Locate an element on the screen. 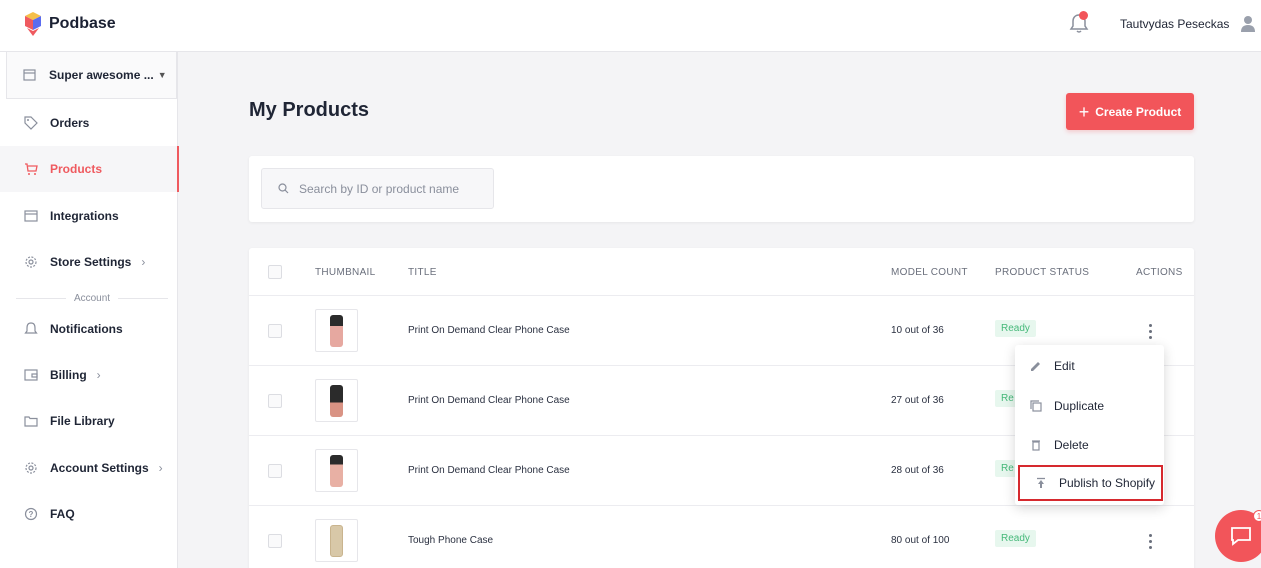 The width and height of the screenshot is (1261, 568). search-card: Search by ID or product name is located at coordinates (721, 189).